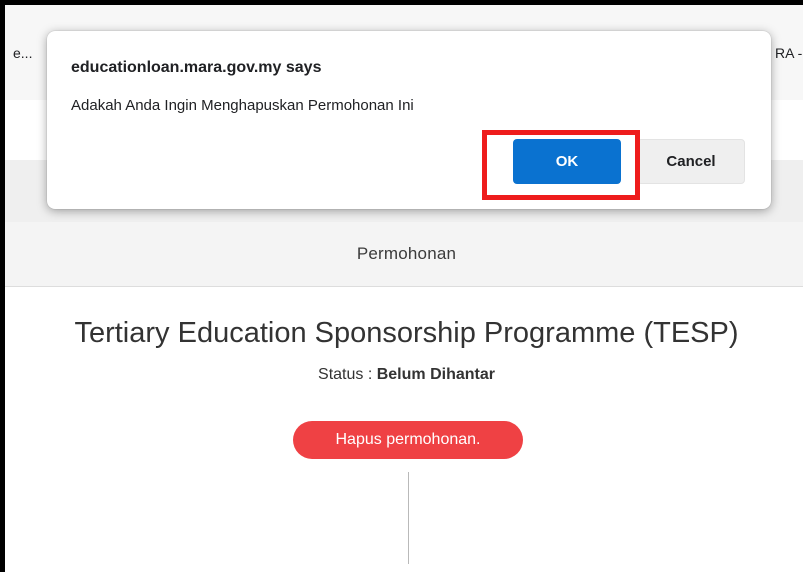  I want to click on dialog-title: educationloan.mara.gov.my says, so click(196, 67).